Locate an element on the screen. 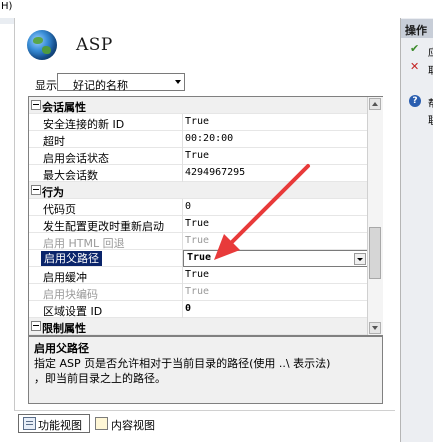  category-name: 行为 is located at coordinates (53, 192).